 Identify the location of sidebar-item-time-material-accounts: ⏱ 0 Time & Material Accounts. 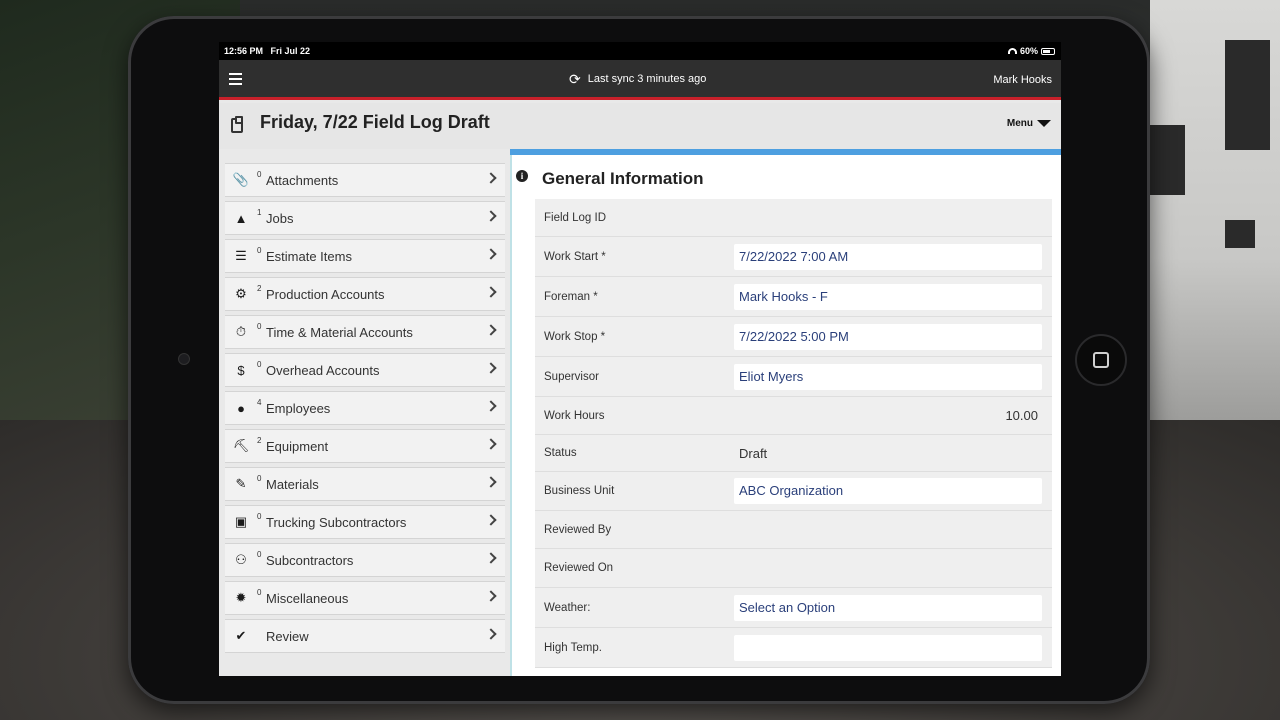
(365, 332).